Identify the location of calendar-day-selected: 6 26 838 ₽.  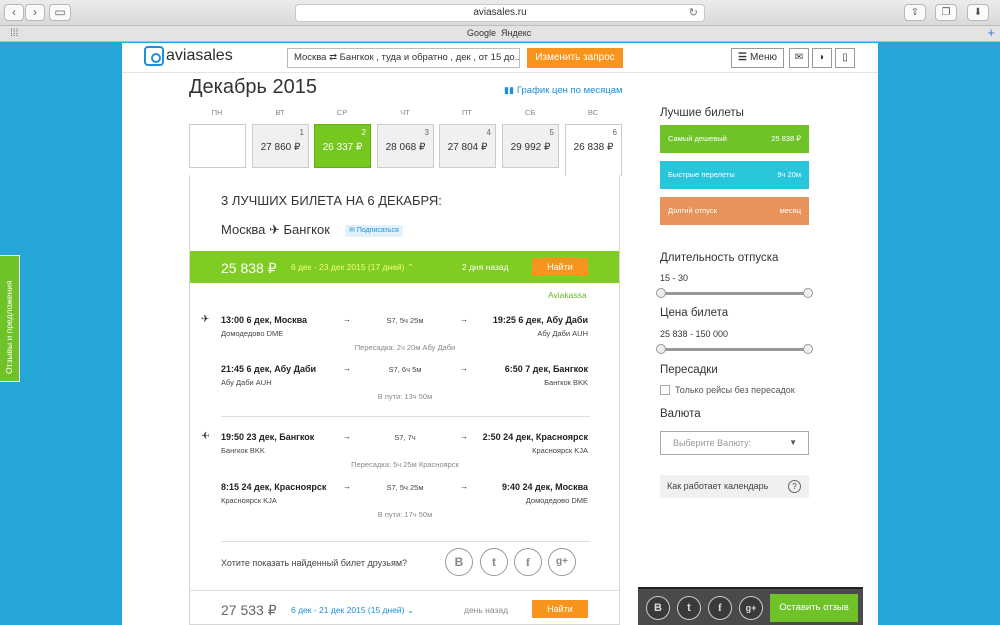
(593, 150).